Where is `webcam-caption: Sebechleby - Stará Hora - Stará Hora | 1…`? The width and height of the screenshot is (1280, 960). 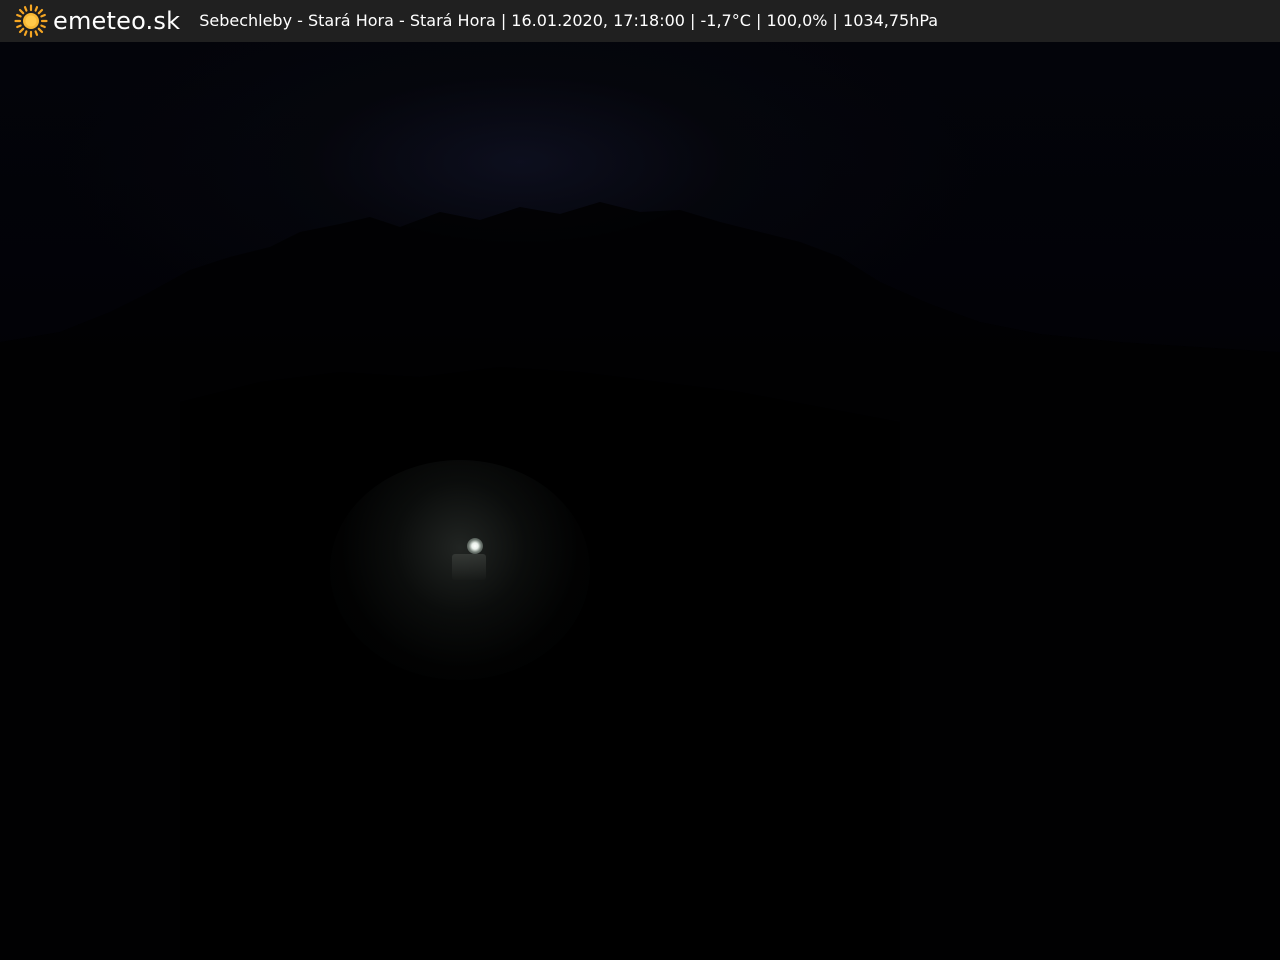
webcam-caption: Sebechleby - Stará Hora - Stará Hora | 1… is located at coordinates (569, 20).